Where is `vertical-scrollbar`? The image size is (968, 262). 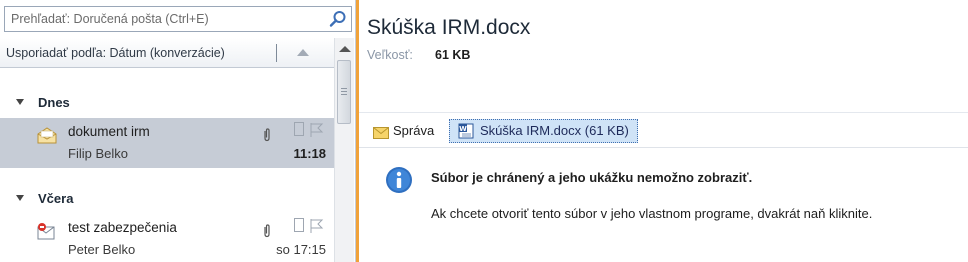 vertical-scrollbar is located at coordinates (344, 150).